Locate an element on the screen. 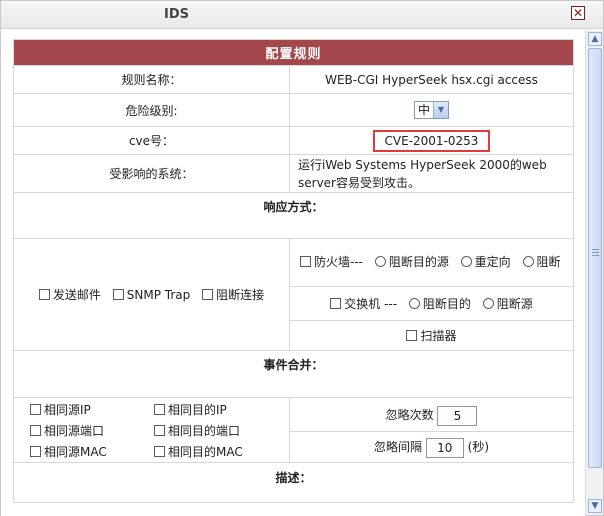 The width and height of the screenshot is (604, 516). section-header: 配置规则 is located at coordinates (293, 52).